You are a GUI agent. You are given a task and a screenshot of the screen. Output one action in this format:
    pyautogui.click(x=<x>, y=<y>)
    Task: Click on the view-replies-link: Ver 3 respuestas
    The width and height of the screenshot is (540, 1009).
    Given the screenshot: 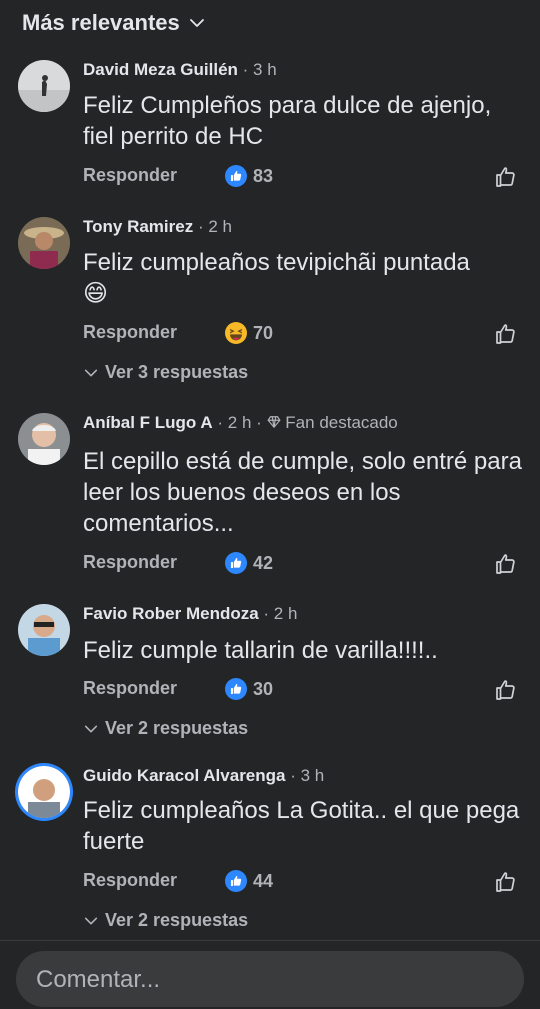 What is the action you would take?
    pyautogui.click(x=165, y=372)
    